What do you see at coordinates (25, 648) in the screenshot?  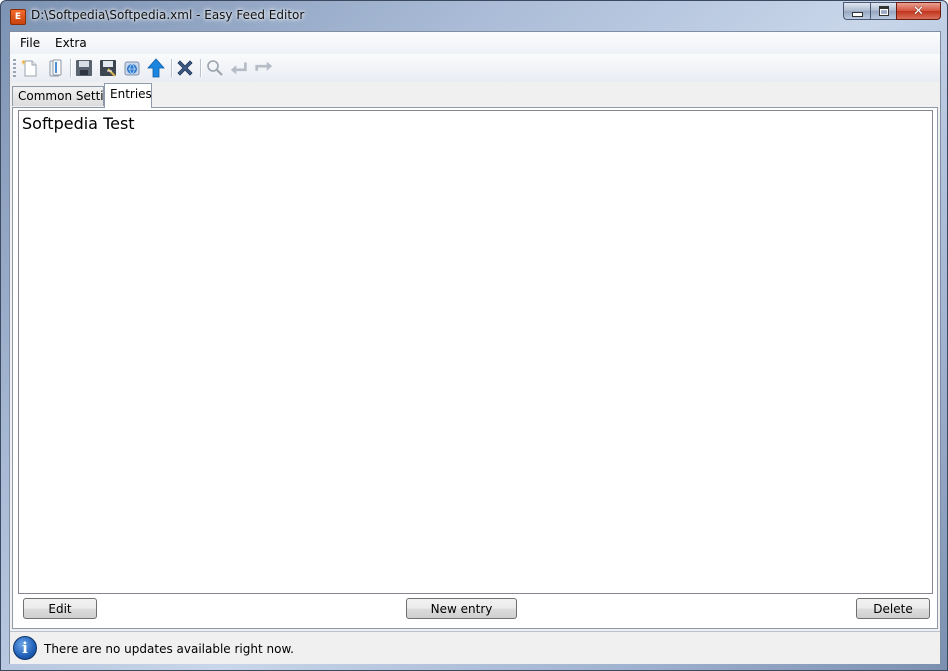 I see `info-icon: i` at bounding box center [25, 648].